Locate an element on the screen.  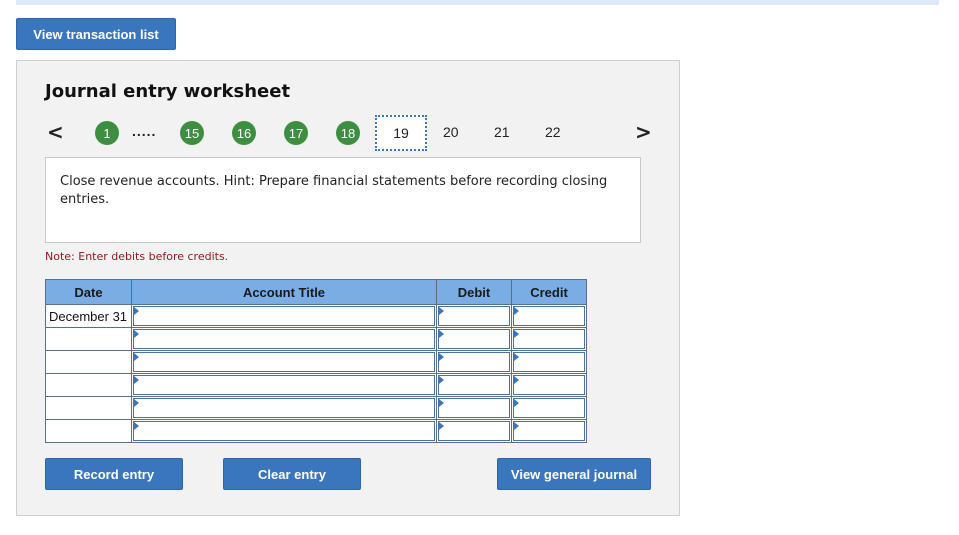
header-date: Date is located at coordinates (88, 292).